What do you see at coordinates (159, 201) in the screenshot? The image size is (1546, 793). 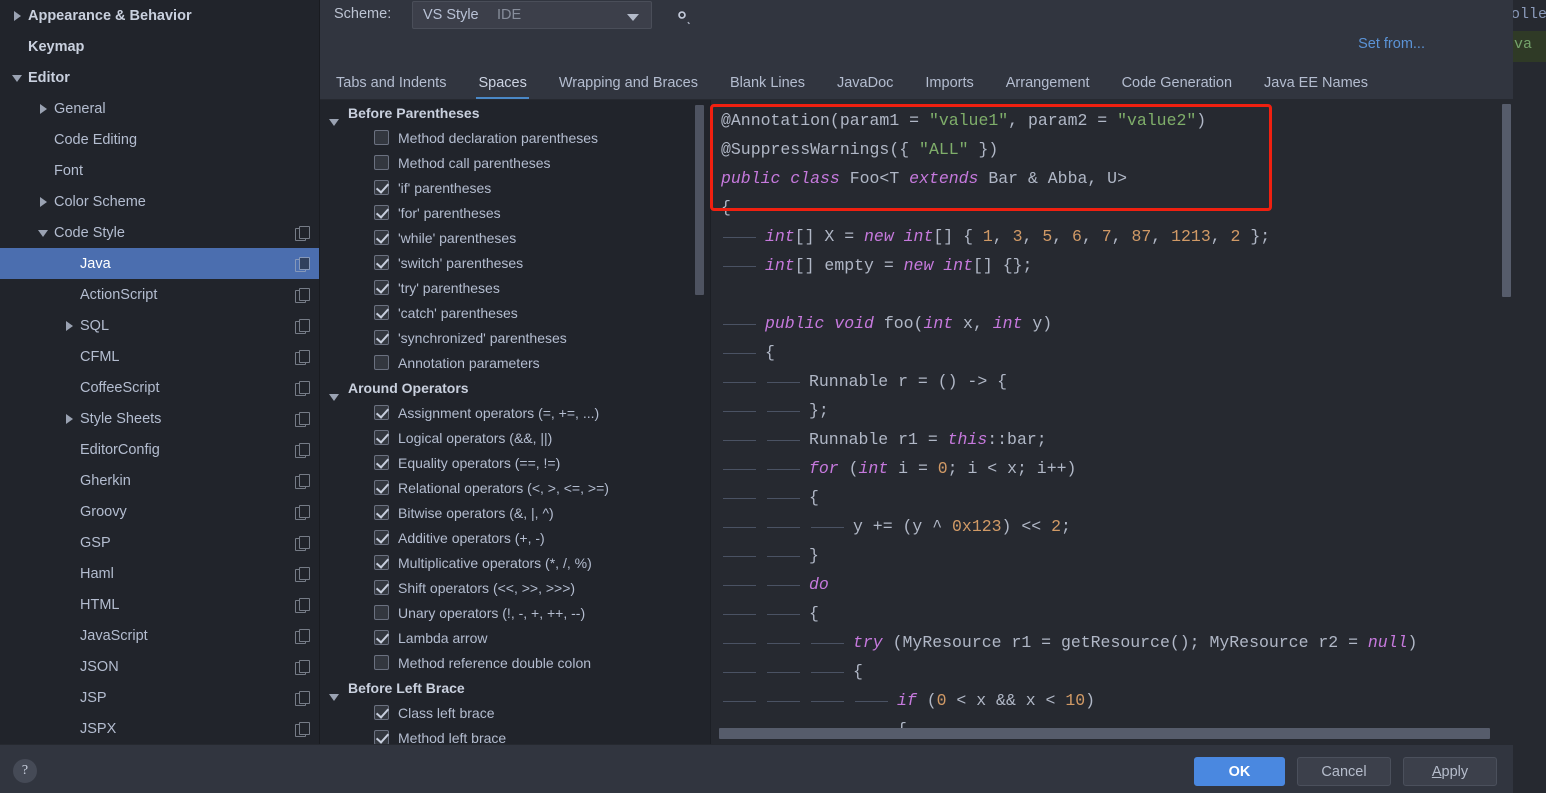 I see `sidebar-item-color-scheme: Color Scheme` at bounding box center [159, 201].